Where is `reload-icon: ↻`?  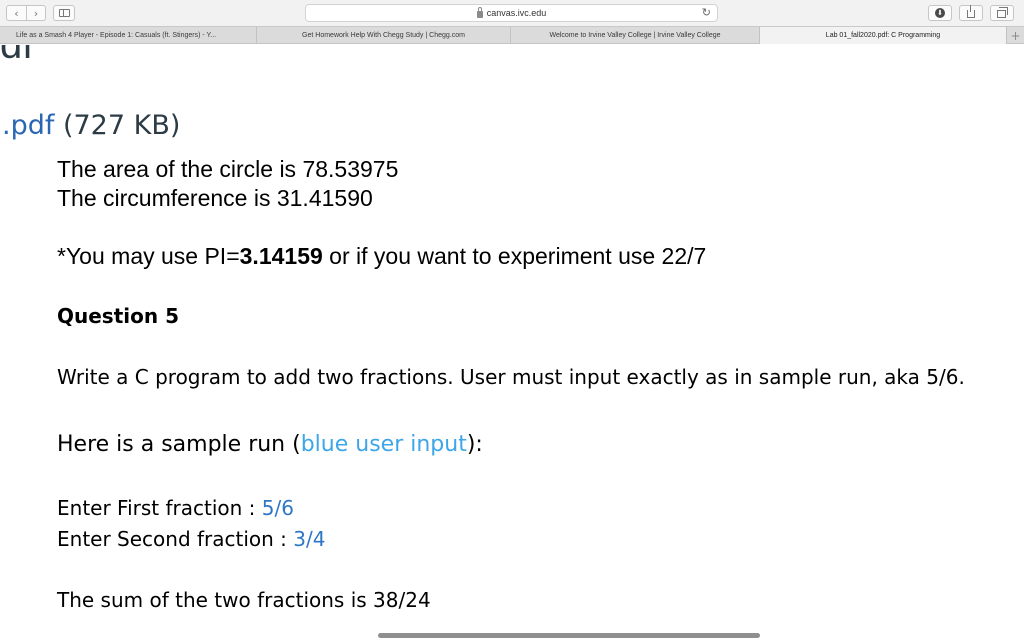 reload-icon: ↻ is located at coordinates (706, 13).